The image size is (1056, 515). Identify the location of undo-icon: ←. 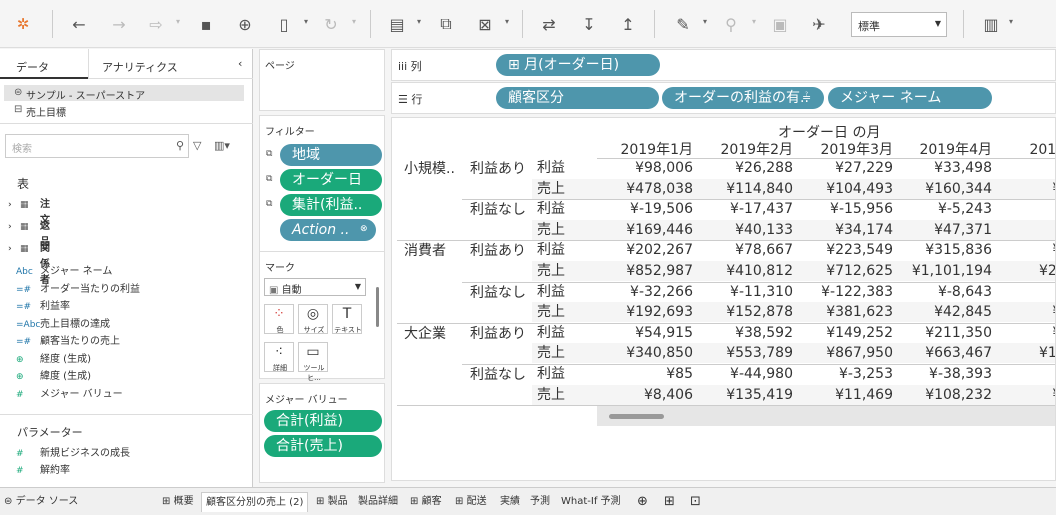
(79, 24).